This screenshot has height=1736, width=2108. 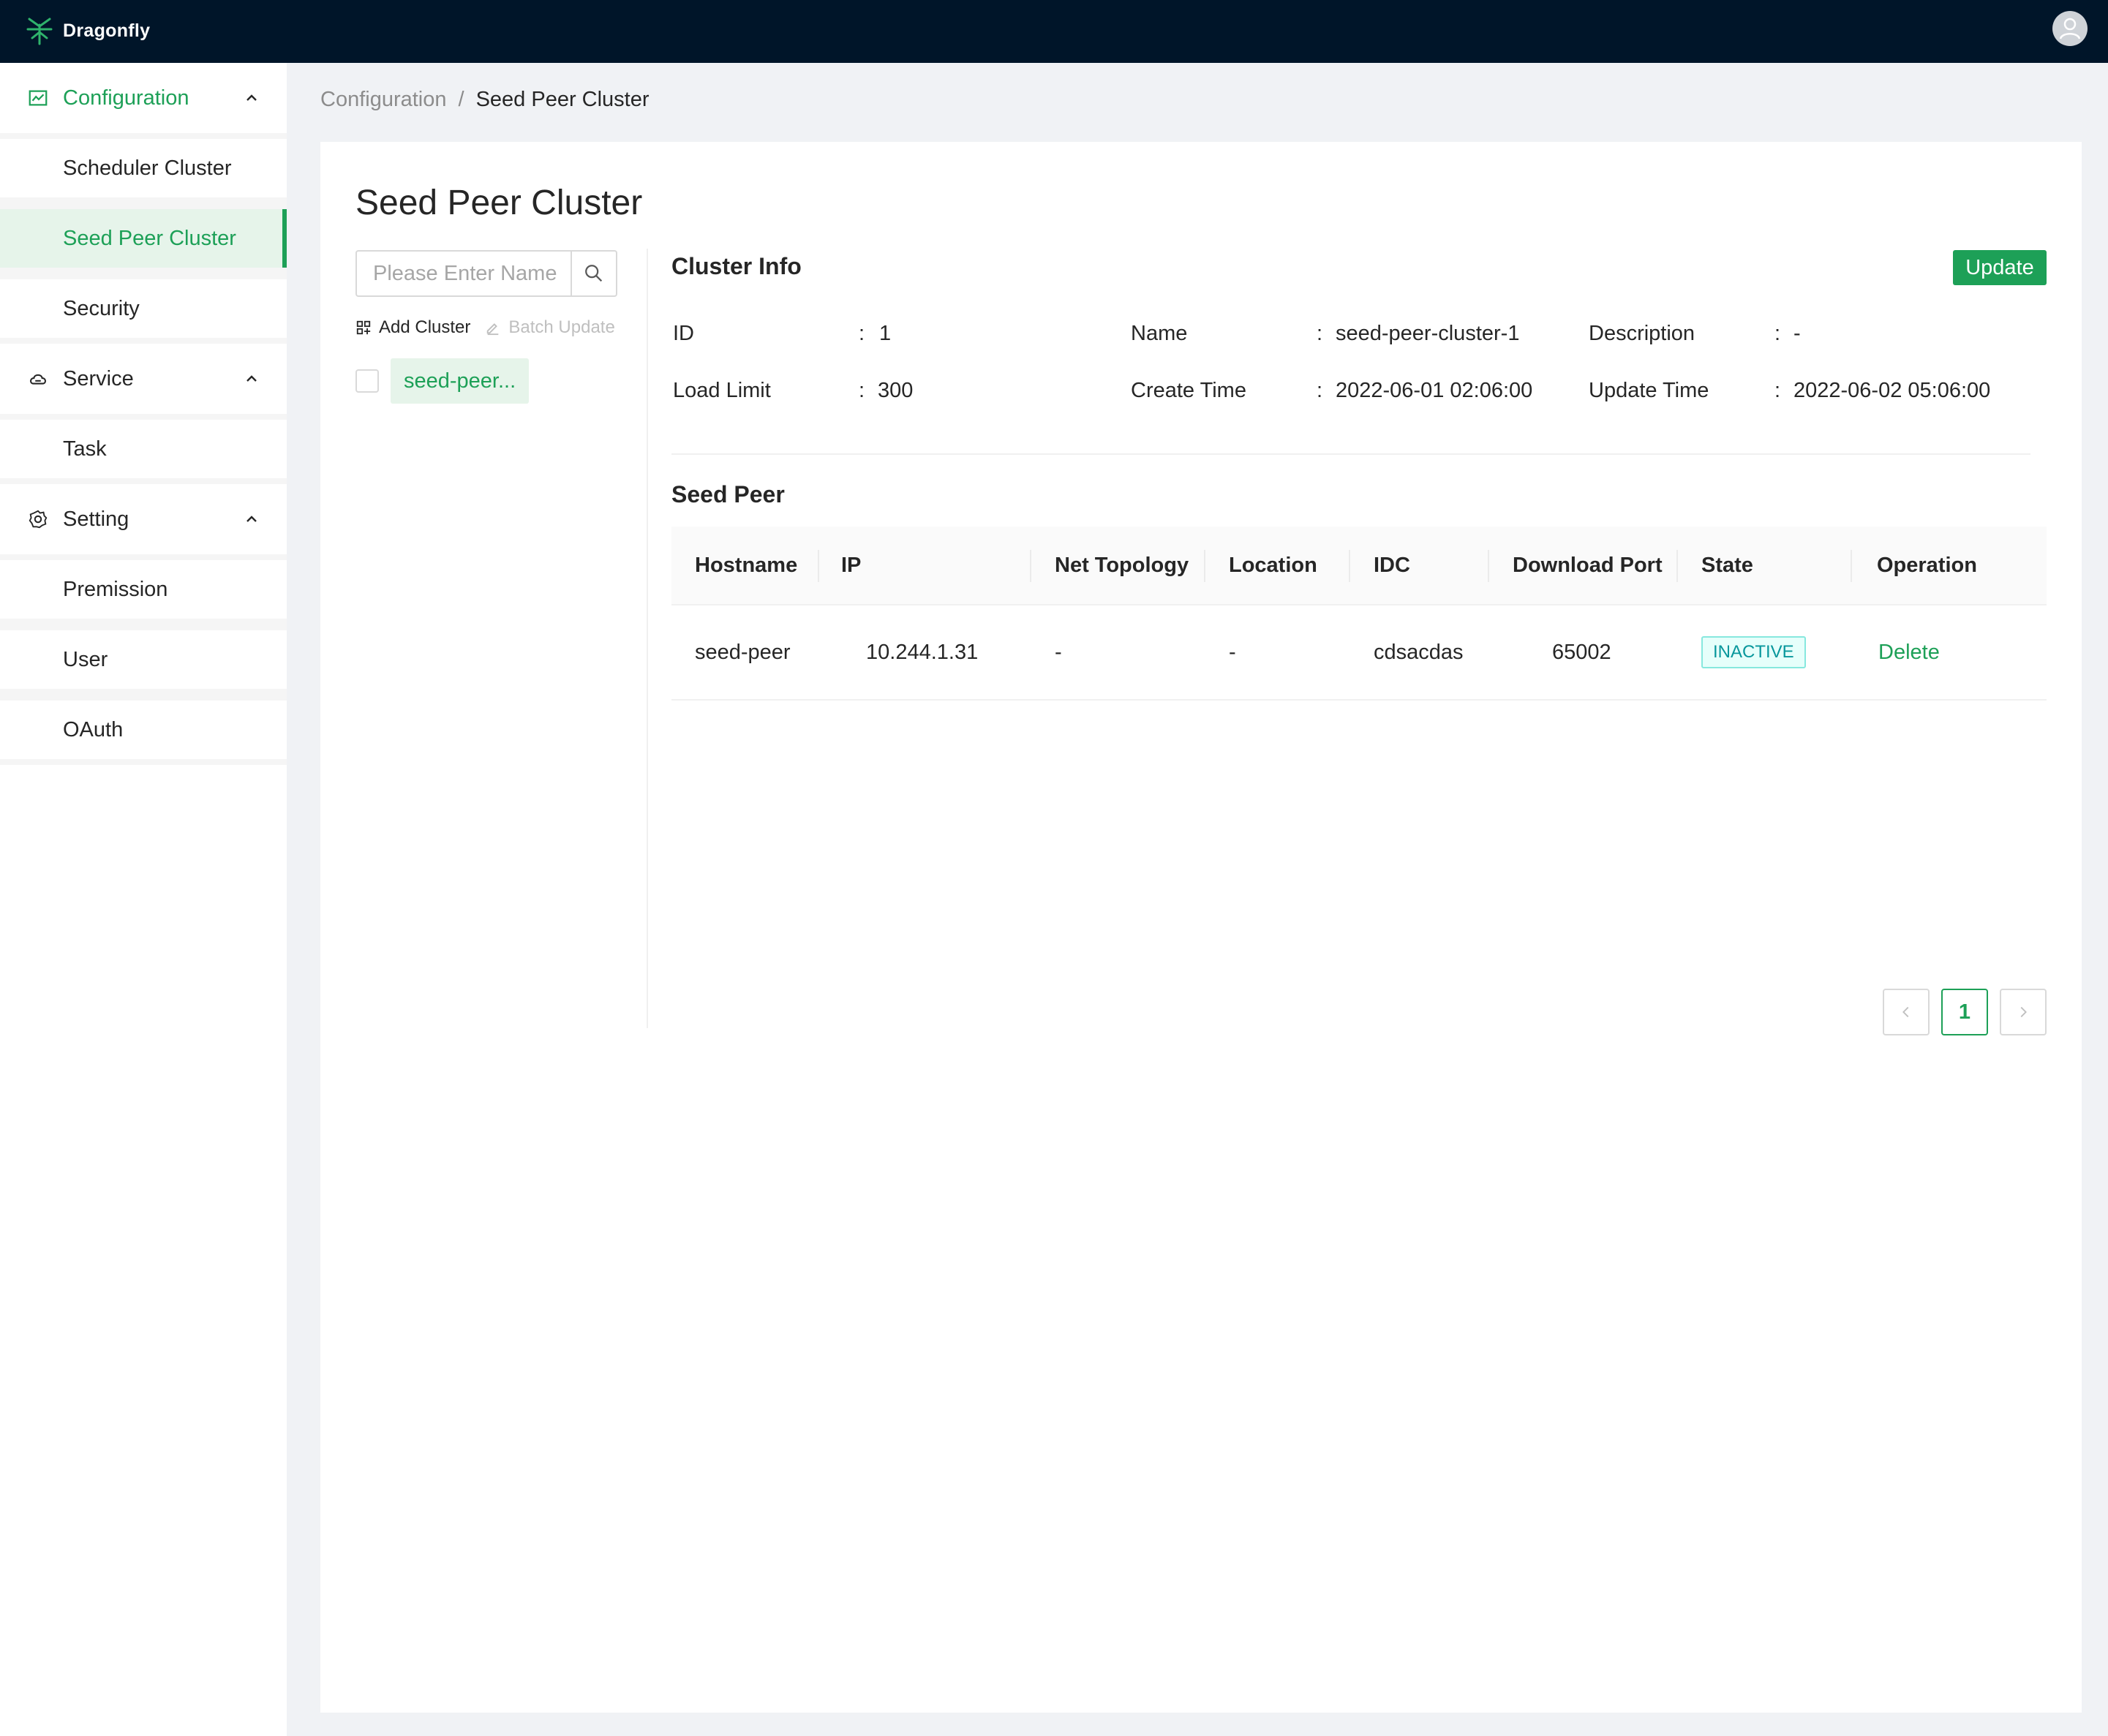 I want to click on menu-group-configuration: Configuration, so click(x=143, y=98).